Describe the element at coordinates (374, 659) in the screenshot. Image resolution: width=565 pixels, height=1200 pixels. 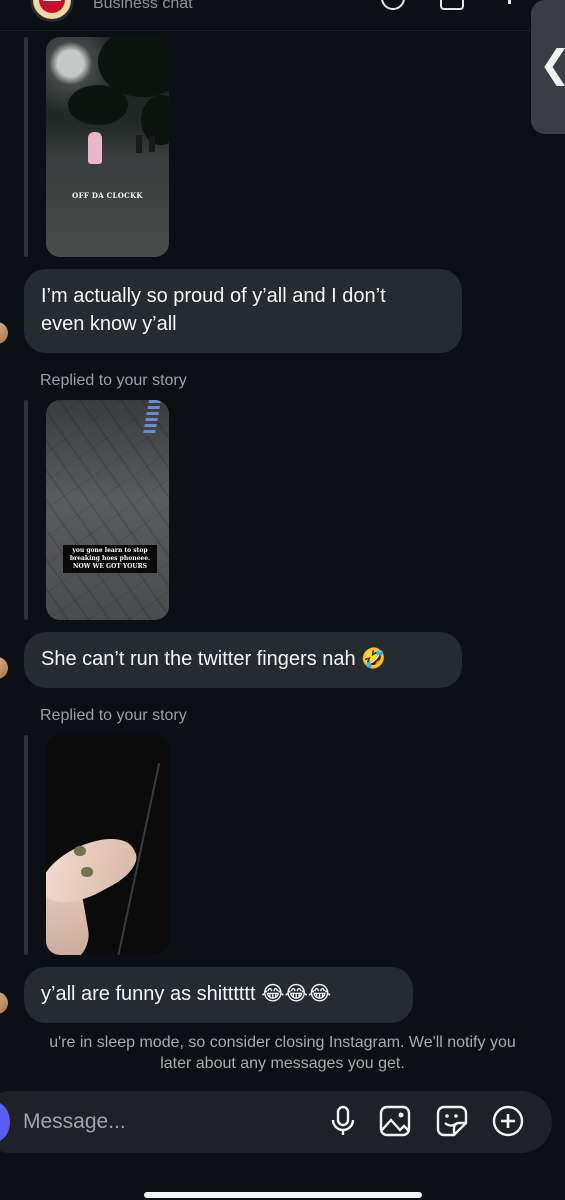
I see `emoji: 🤣` at that location.